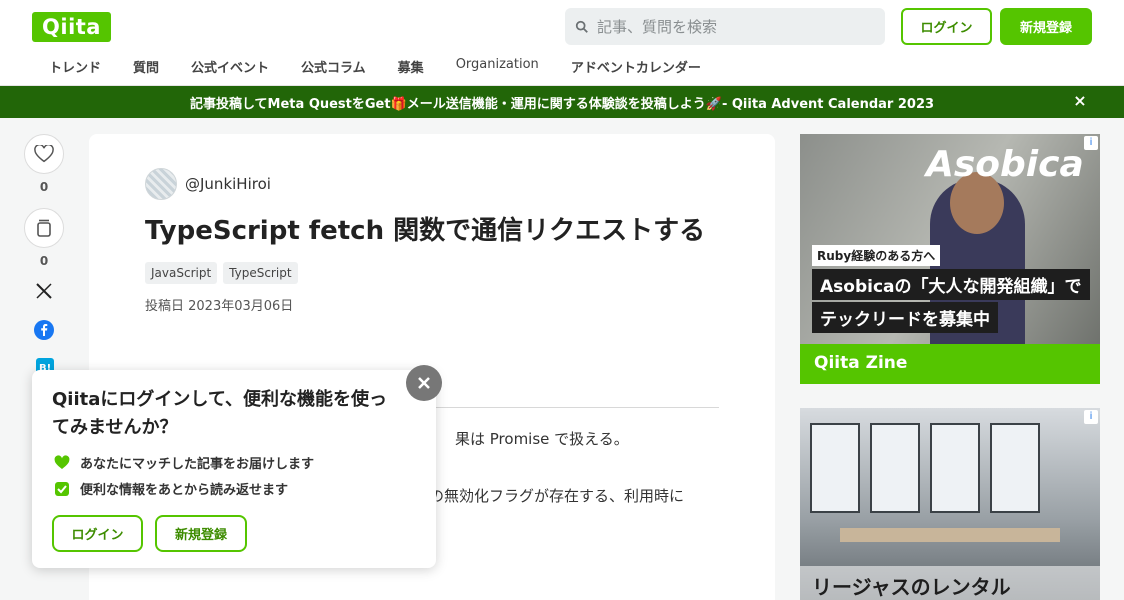 Image resolution: width=1124 pixels, height=600 pixels. I want to click on article-action-rail: 0 0 B!, so click(44, 268).